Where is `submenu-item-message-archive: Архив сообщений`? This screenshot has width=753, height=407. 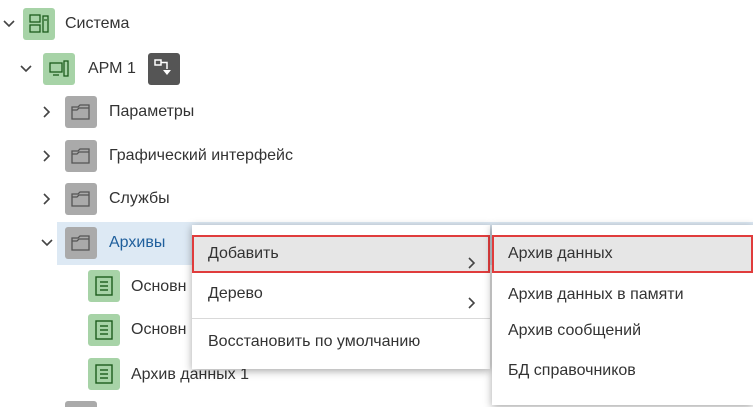
submenu-item-message-archive: Архив сообщений is located at coordinates (622, 331).